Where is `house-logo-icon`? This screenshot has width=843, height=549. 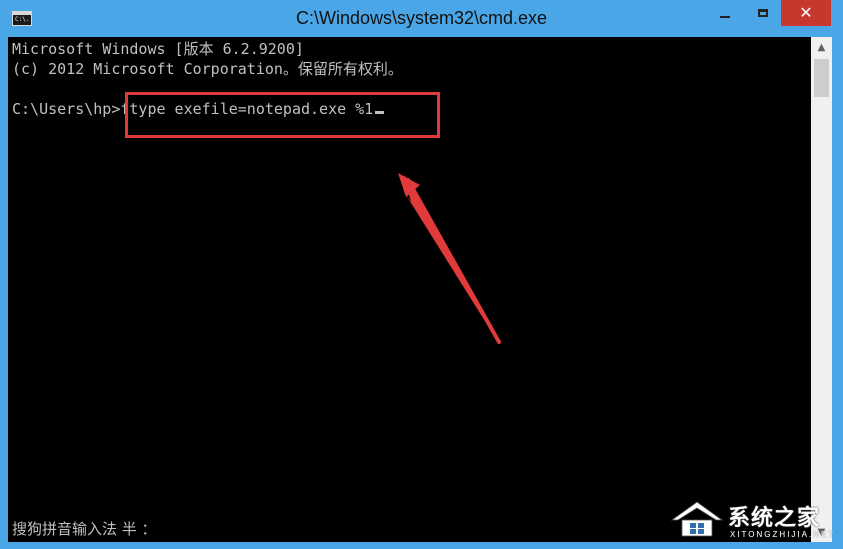
house-logo-icon is located at coordinates (697, 519).